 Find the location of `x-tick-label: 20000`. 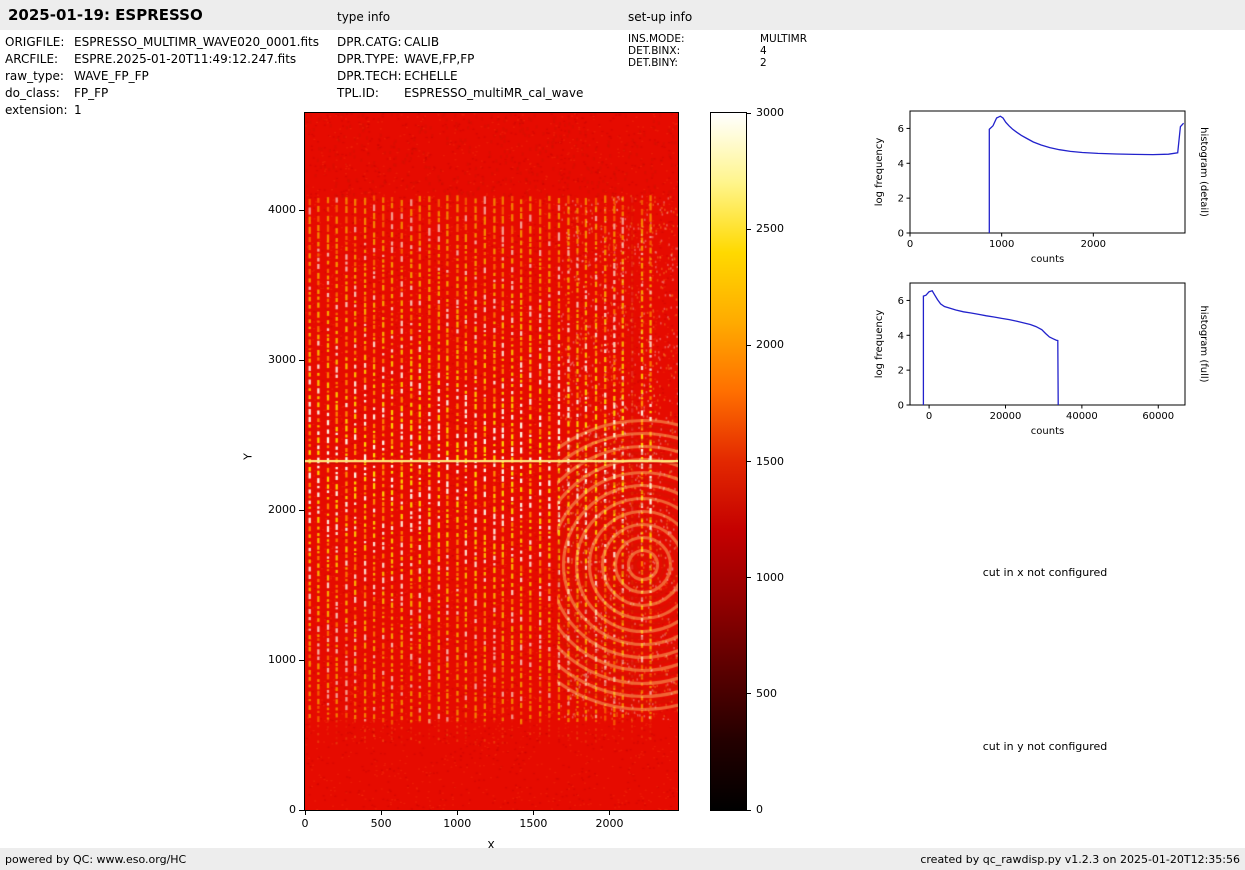

x-tick-label: 20000 is located at coordinates (1006, 416).